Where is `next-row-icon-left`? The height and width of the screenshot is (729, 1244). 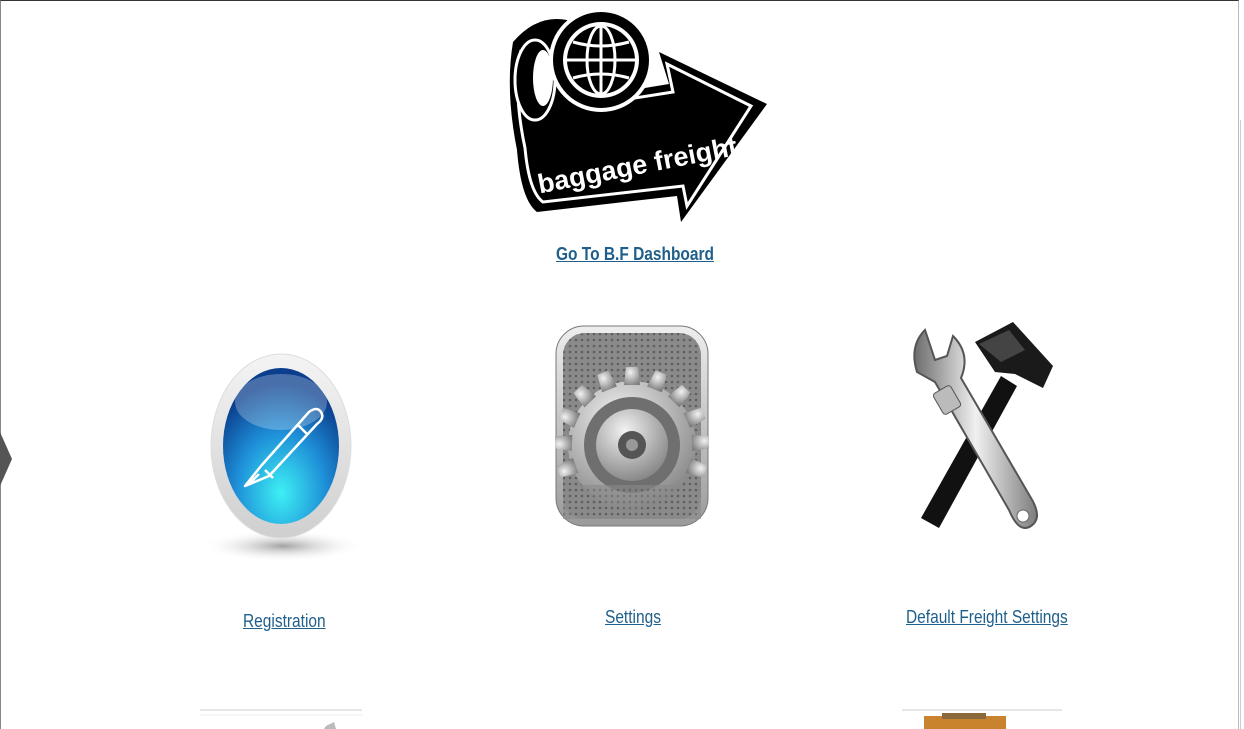 next-row-icon-left is located at coordinates (281, 718).